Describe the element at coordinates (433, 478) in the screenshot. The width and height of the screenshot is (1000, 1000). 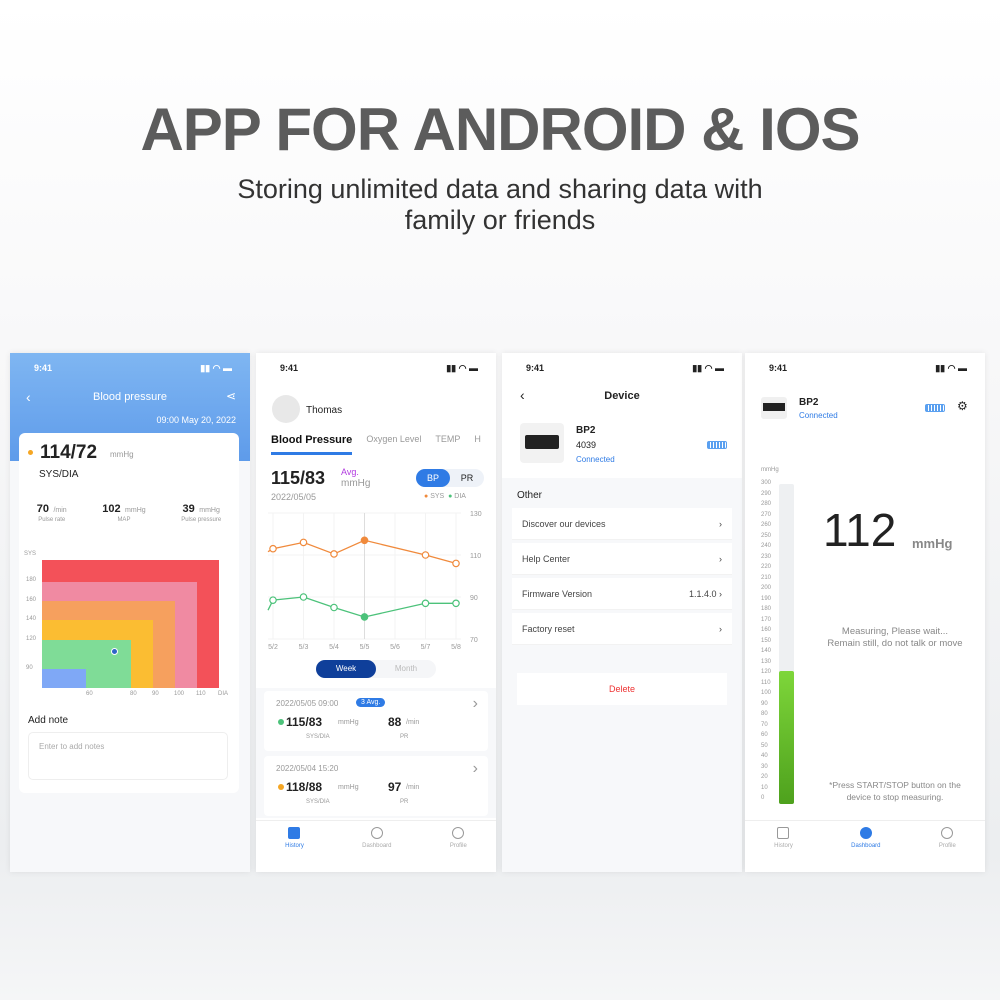
I see `toggle-bp: BP` at that location.